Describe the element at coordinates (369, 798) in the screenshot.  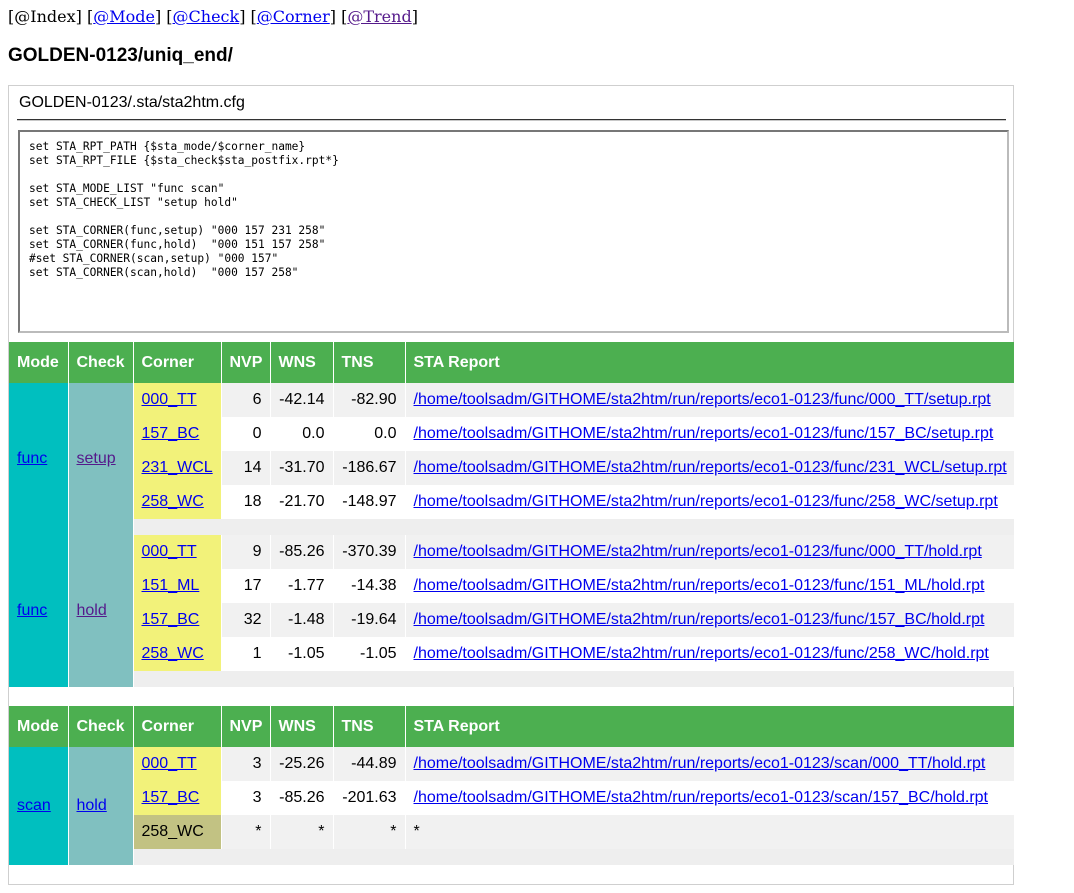
I see `tns-cell: -201.63` at that location.